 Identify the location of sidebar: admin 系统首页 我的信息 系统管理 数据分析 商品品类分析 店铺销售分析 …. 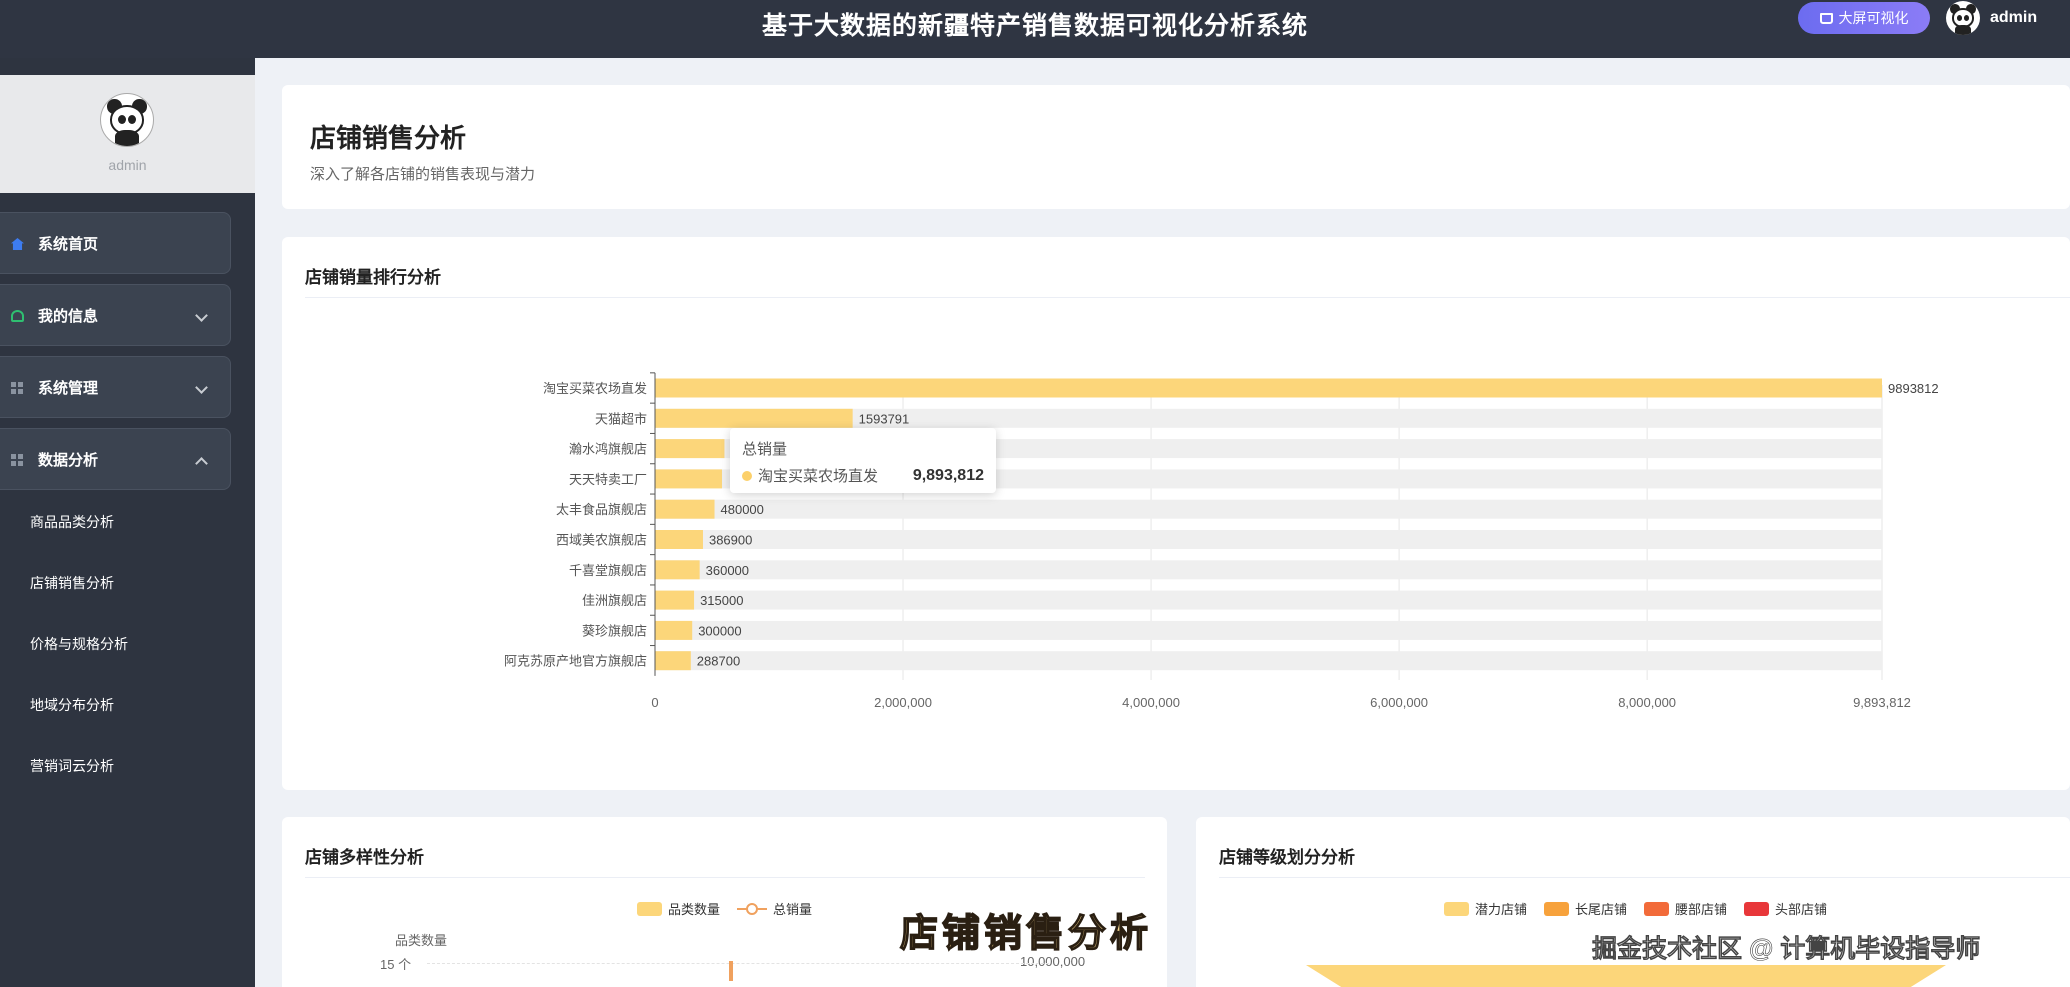
(127, 522).